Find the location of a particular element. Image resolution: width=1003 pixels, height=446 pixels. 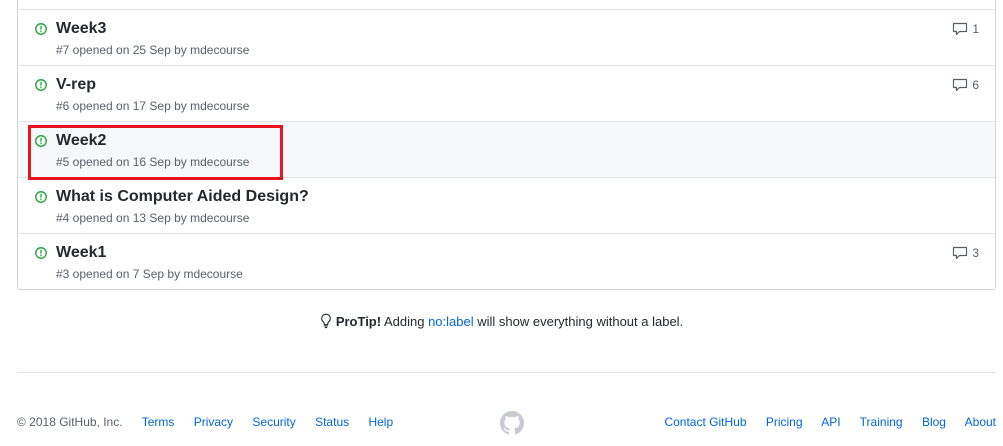

github-mark-icon is located at coordinates (512, 423).